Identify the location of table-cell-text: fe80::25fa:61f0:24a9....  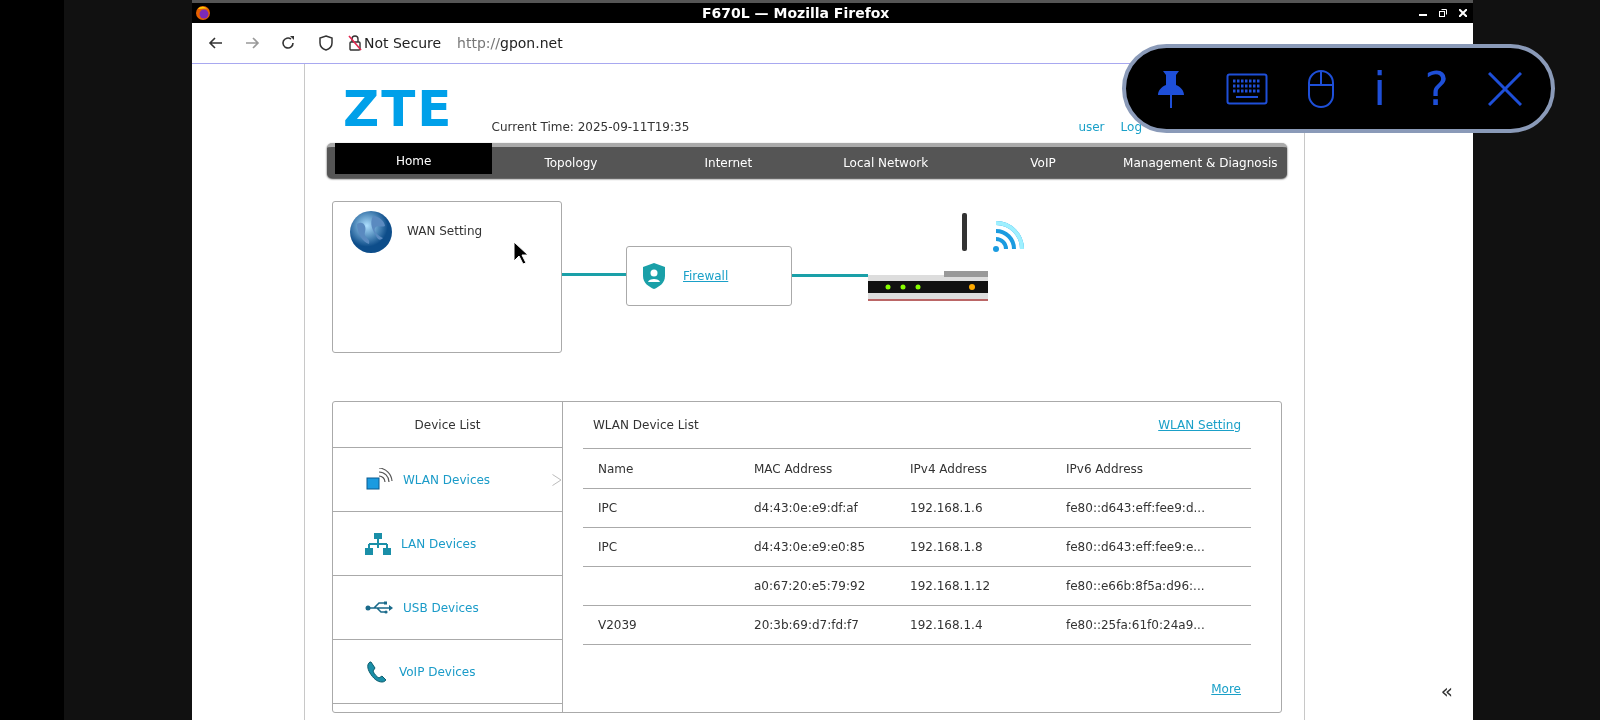
(1136, 625).